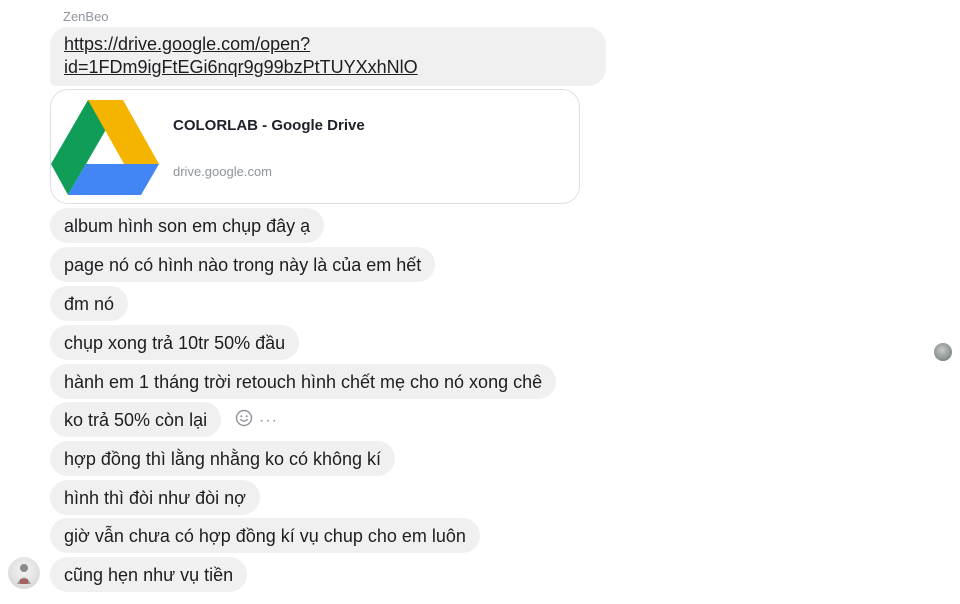 The height and width of the screenshot is (604, 960). I want to click on message-text: đm nó, so click(89, 303).